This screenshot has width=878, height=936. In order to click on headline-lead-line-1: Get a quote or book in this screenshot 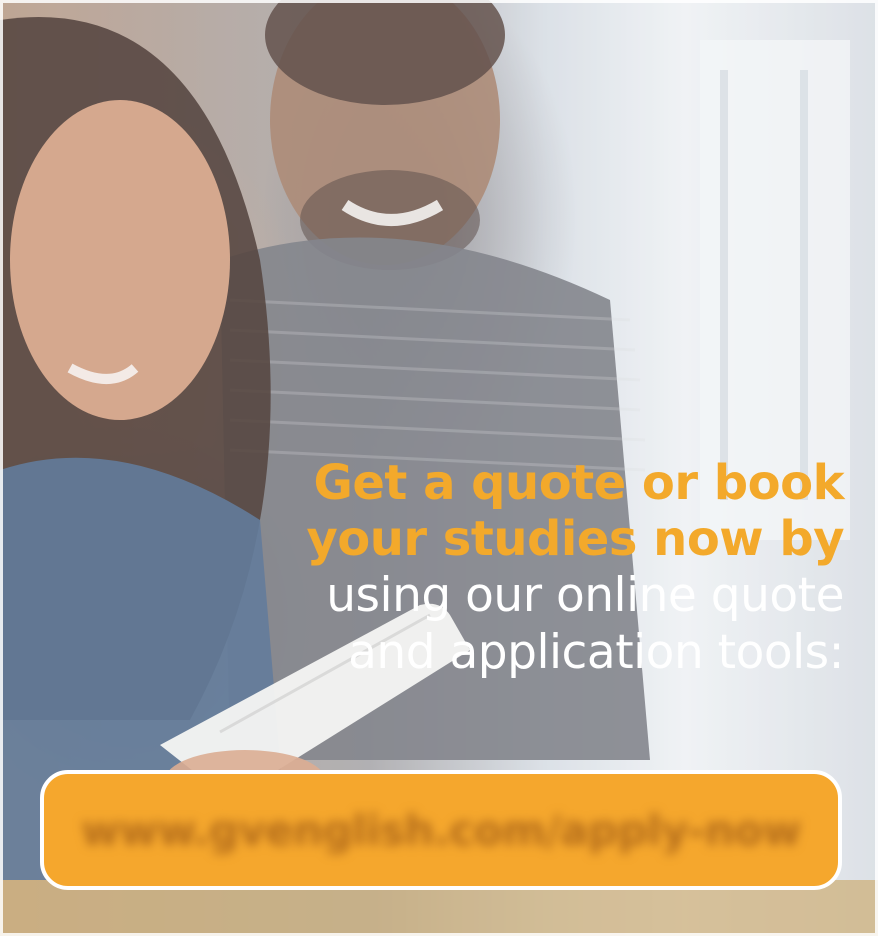, I will do `click(578, 483)`.